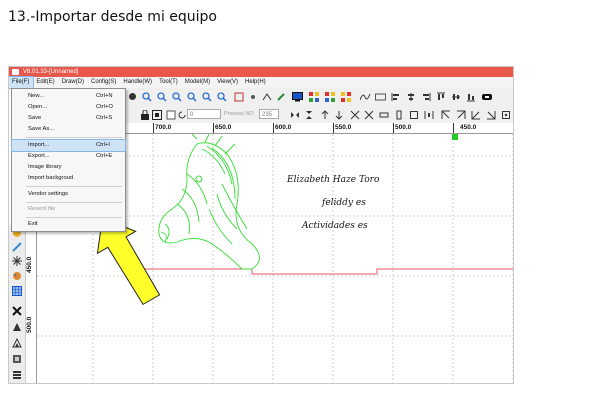  I want to click on size-both-icon, so click(413, 114).